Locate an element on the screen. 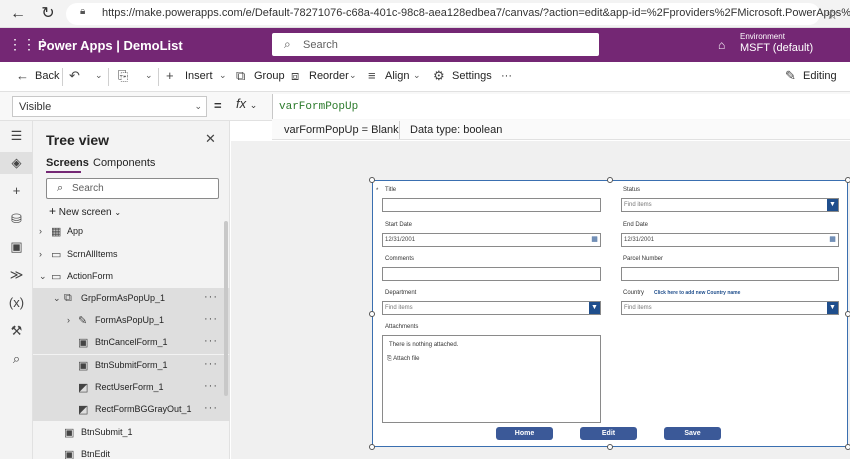 The image size is (850, 459). add-country-link: Click here to add new Country name is located at coordinates (697, 293).